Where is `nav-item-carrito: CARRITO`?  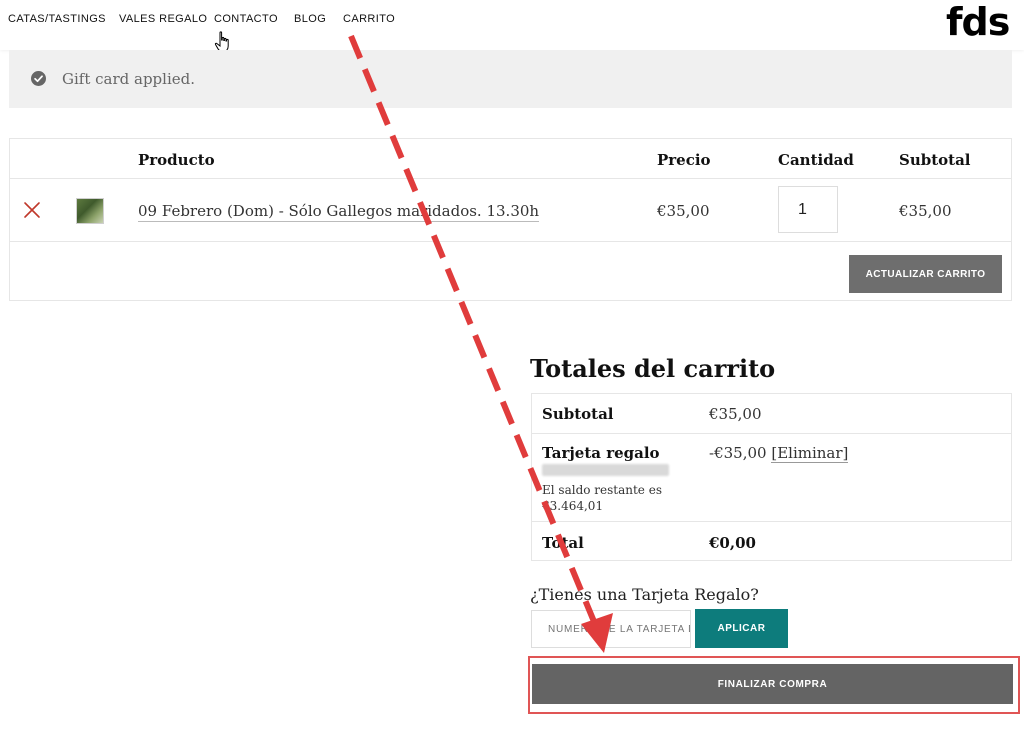
nav-item-carrito: CARRITO is located at coordinates (369, 19).